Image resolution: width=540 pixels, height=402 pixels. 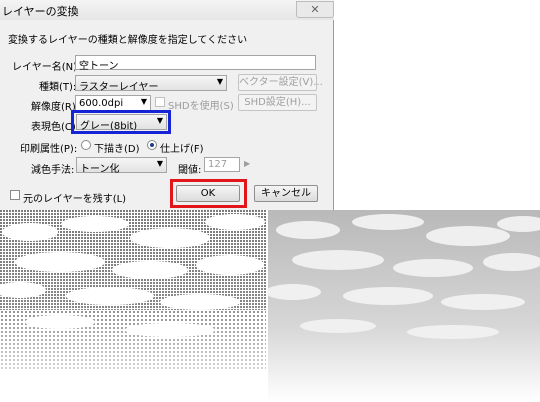 What do you see at coordinates (75, 199) in the screenshot?
I see `keep-original-label: 元のレイヤーを残す(L)` at bounding box center [75, 199].